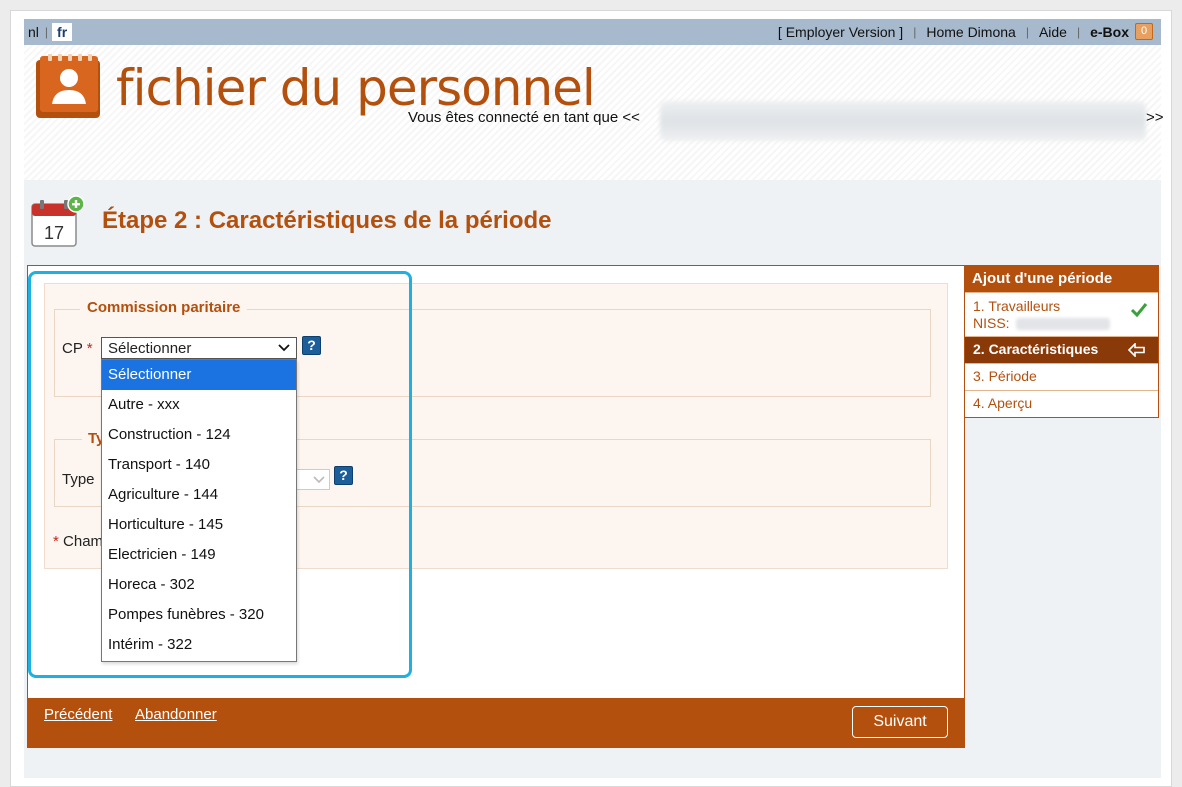  Describe the element at coordinates (199, 585) in the screenshot. I see `dropdown-option: Horeca - 302` at that location.